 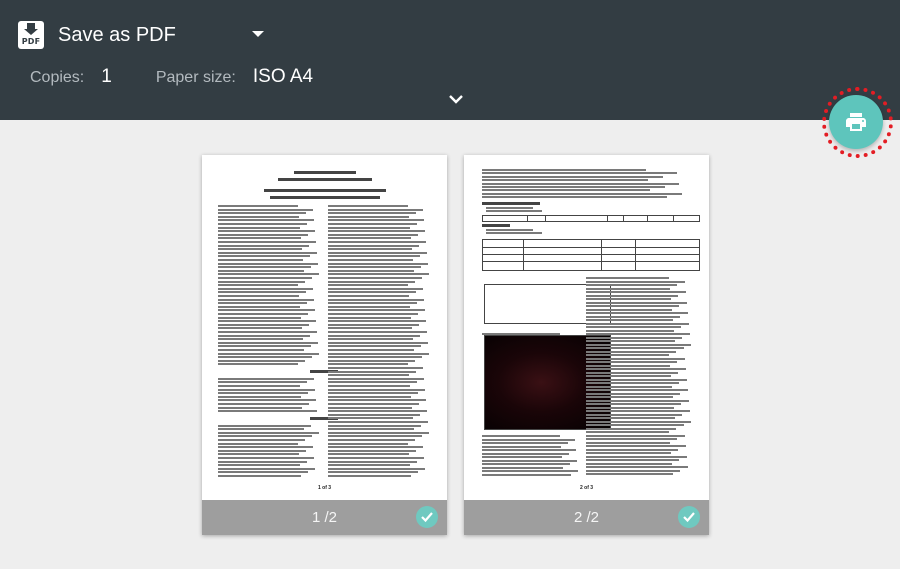 What do you see at coordinates (97, 35) in the screenshot?
I see `destination-selector: PDF Save as PDF` at bounding box center [97, 35].